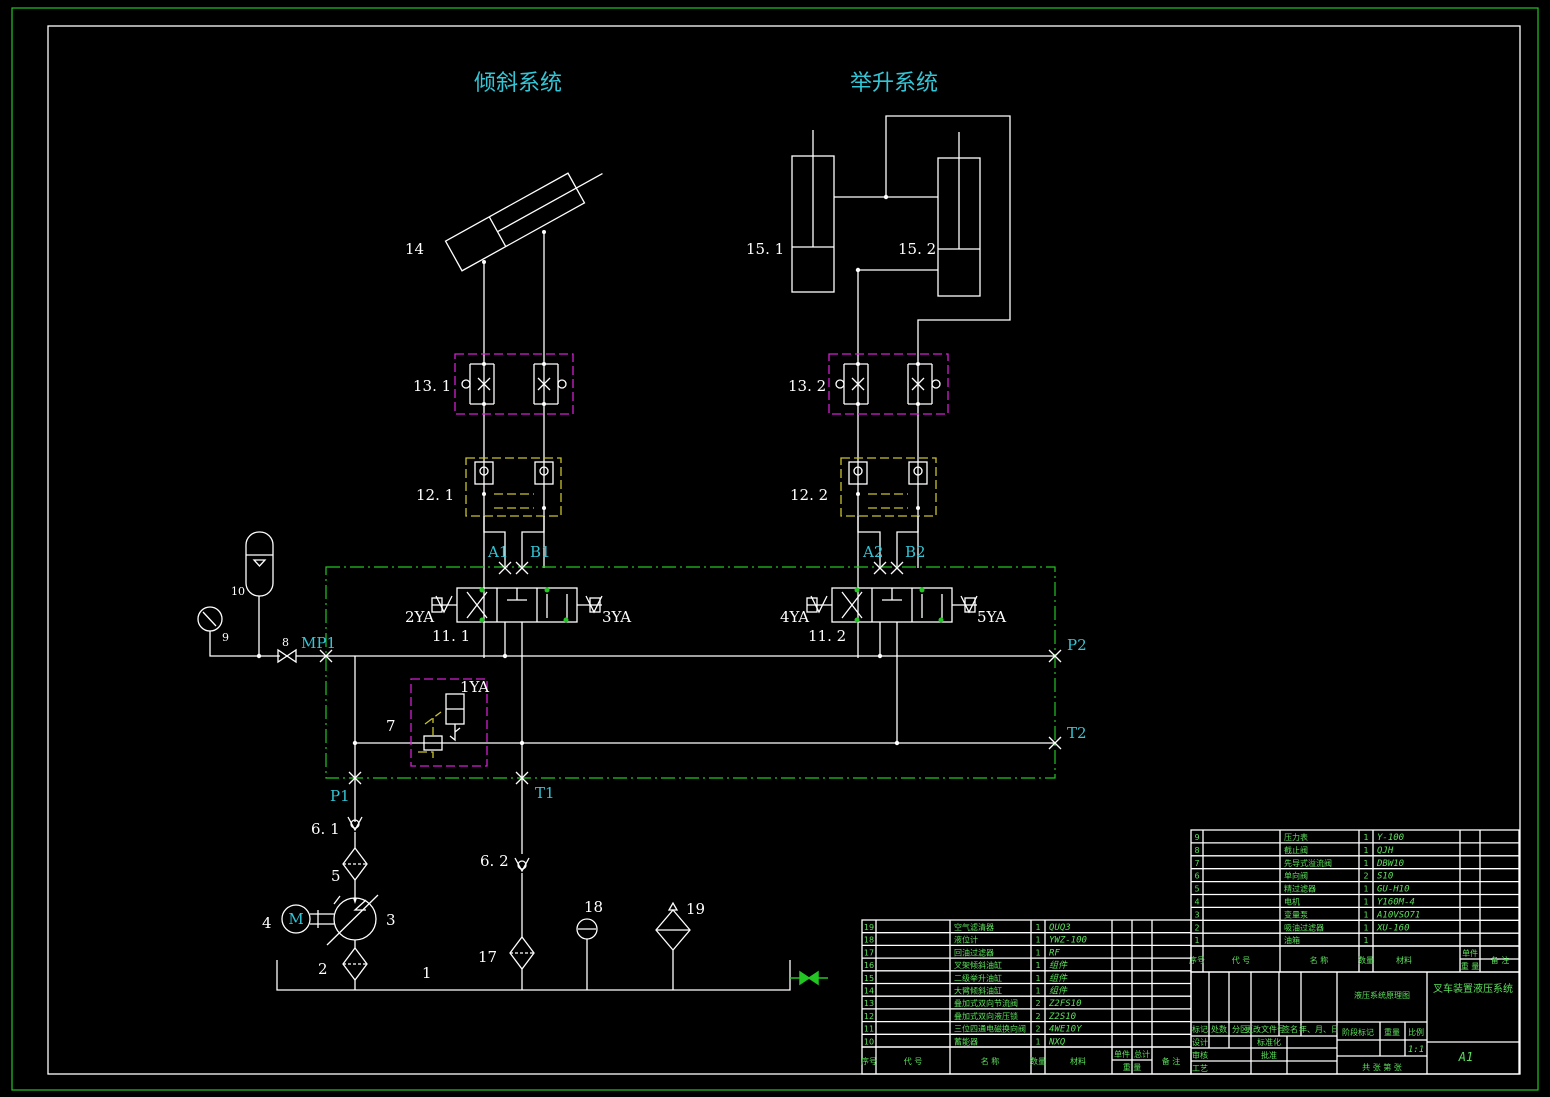  Describe the element at coordinates (966, 1041) in the screenshot. I see `bom-lower-row-name: 蓄能器` at that location.